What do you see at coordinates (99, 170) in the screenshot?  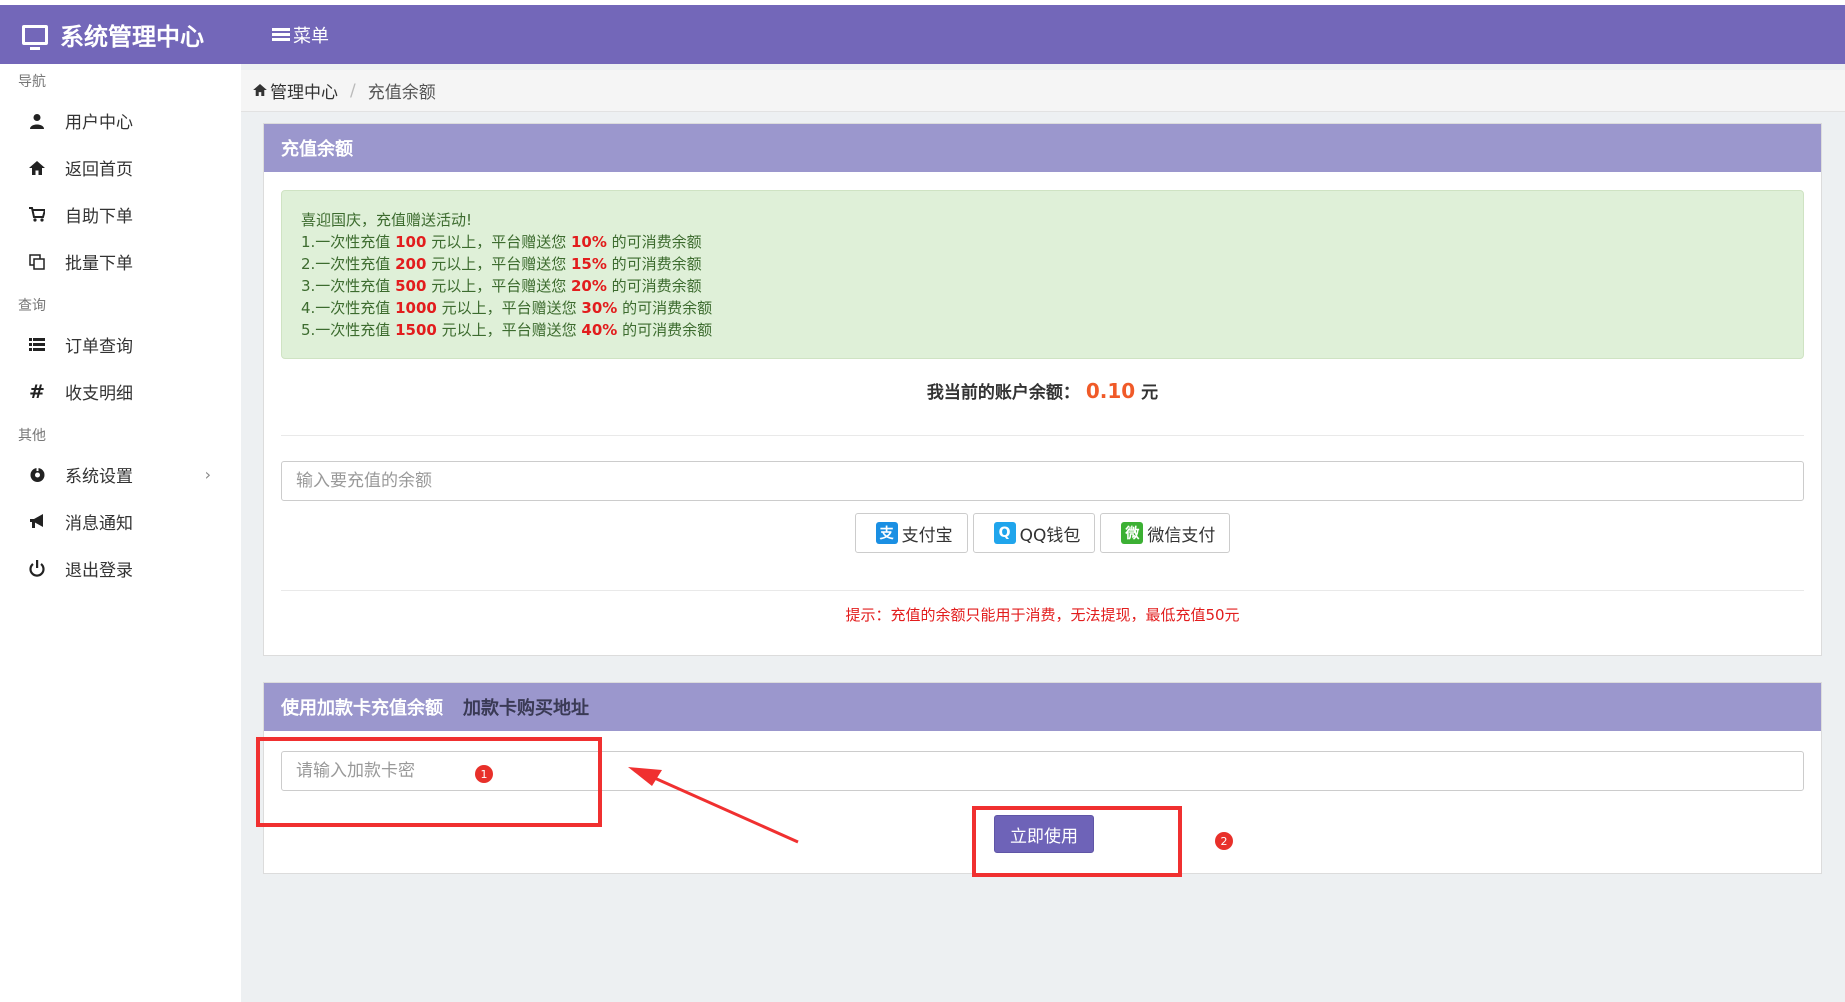 I see `sidebar-item-label: 返回首页` at bounding box center [99, 170].